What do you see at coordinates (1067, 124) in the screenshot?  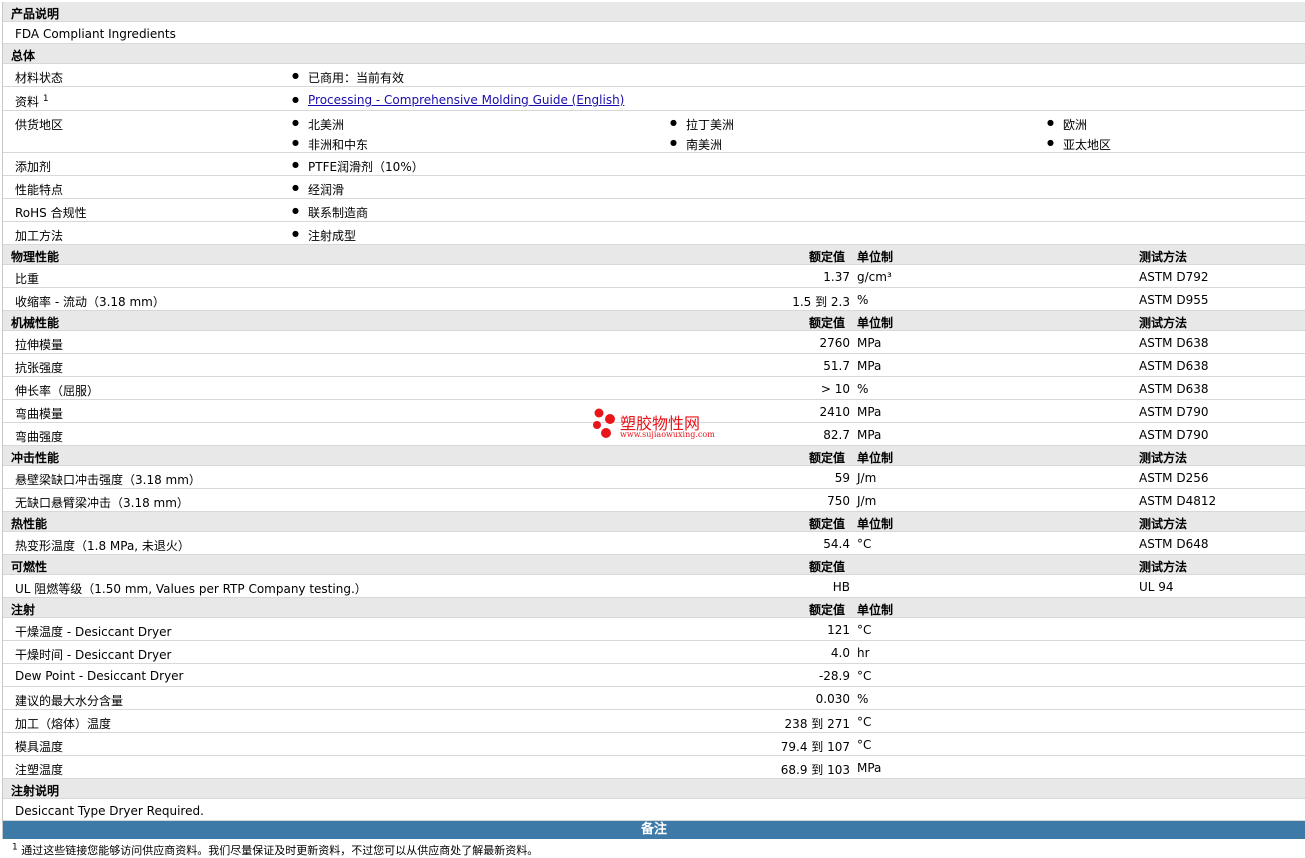 I see `region-item: 欧洲` at bounding box center [1067, 124].